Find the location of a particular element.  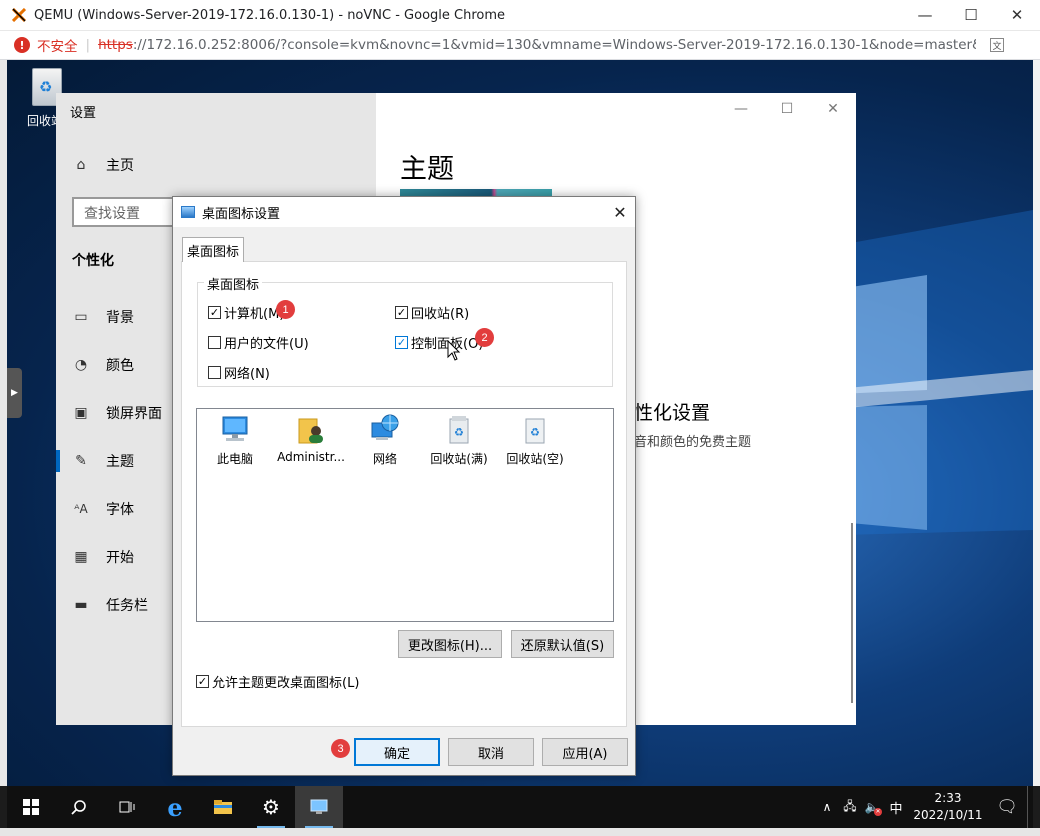

show-hidden-icons-icon: ∧ is located at coordinates (827, 807).